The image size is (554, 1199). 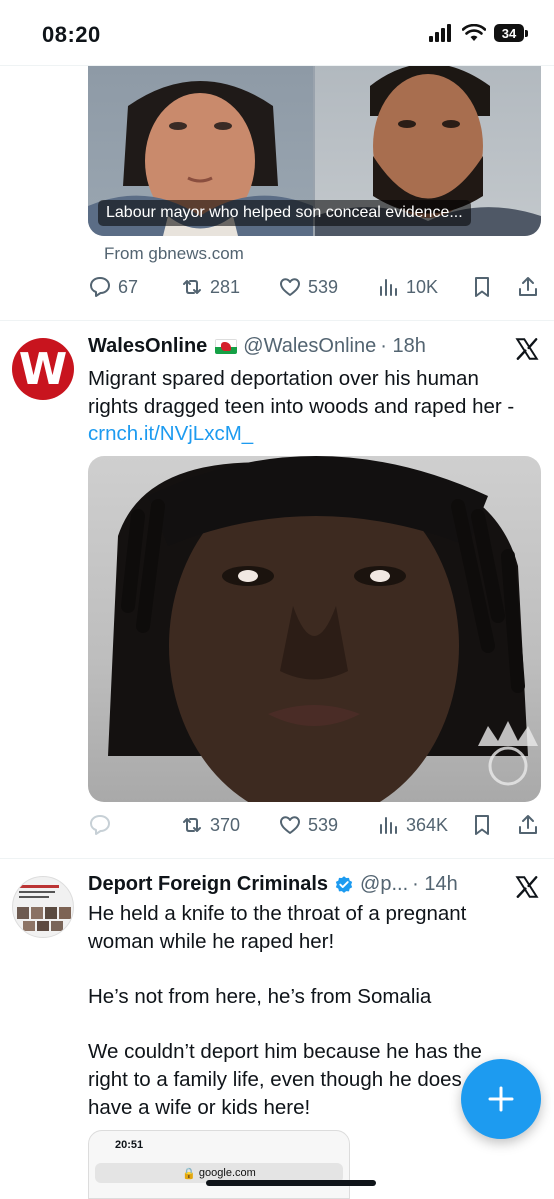 What do you see at coordinates (291, 1183) in the screenshot?
I see `home-indicator` at bounding box center [291, 1183].